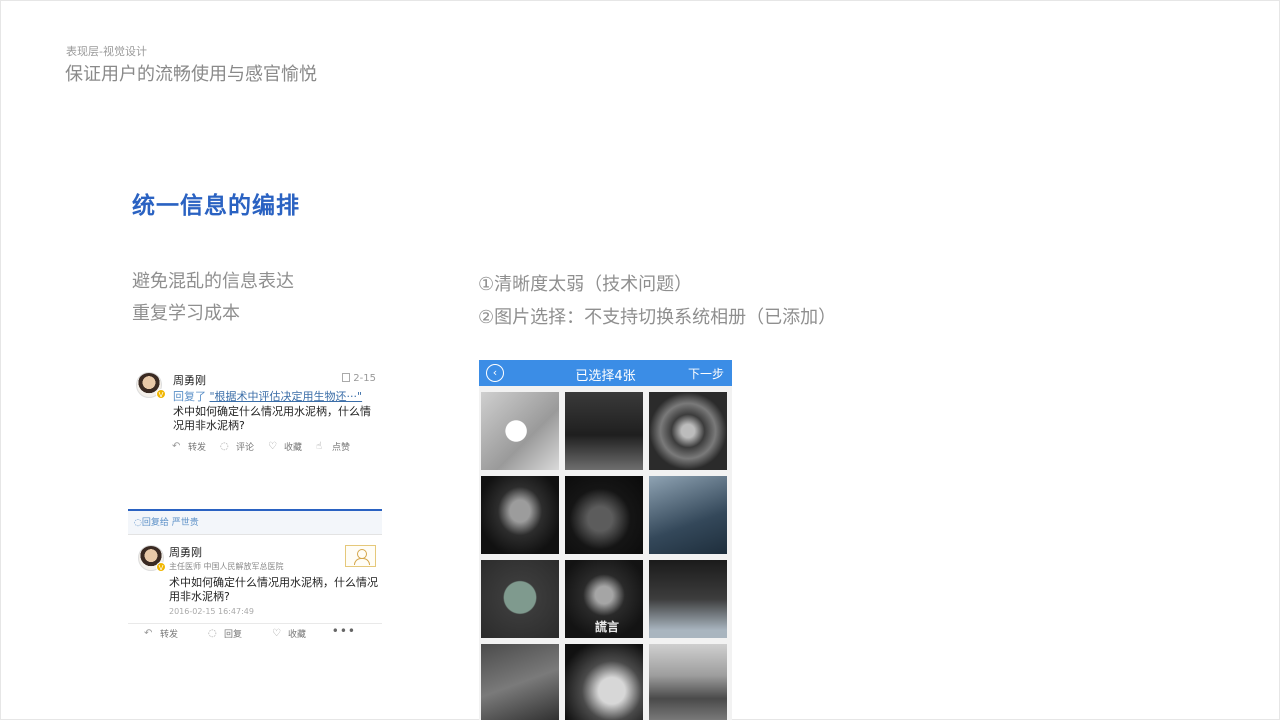  Describe the element at coordinates (346, 377) in the screenshot. I see `calendar-icon` at that location.